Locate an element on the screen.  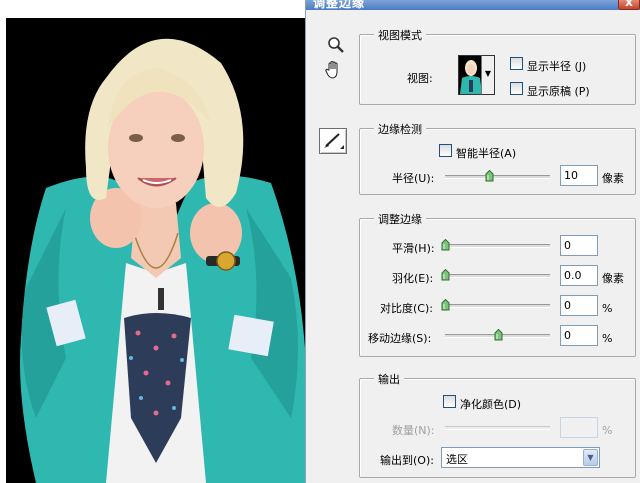
smooth-label: 平滑(H): is located at coordinates (413, 248).